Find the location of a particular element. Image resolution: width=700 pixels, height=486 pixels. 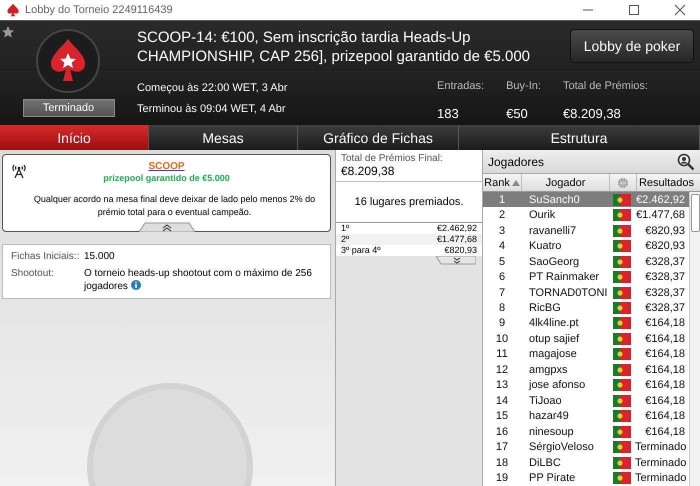

tab: Estrutura is located at coordinates (579, 137).